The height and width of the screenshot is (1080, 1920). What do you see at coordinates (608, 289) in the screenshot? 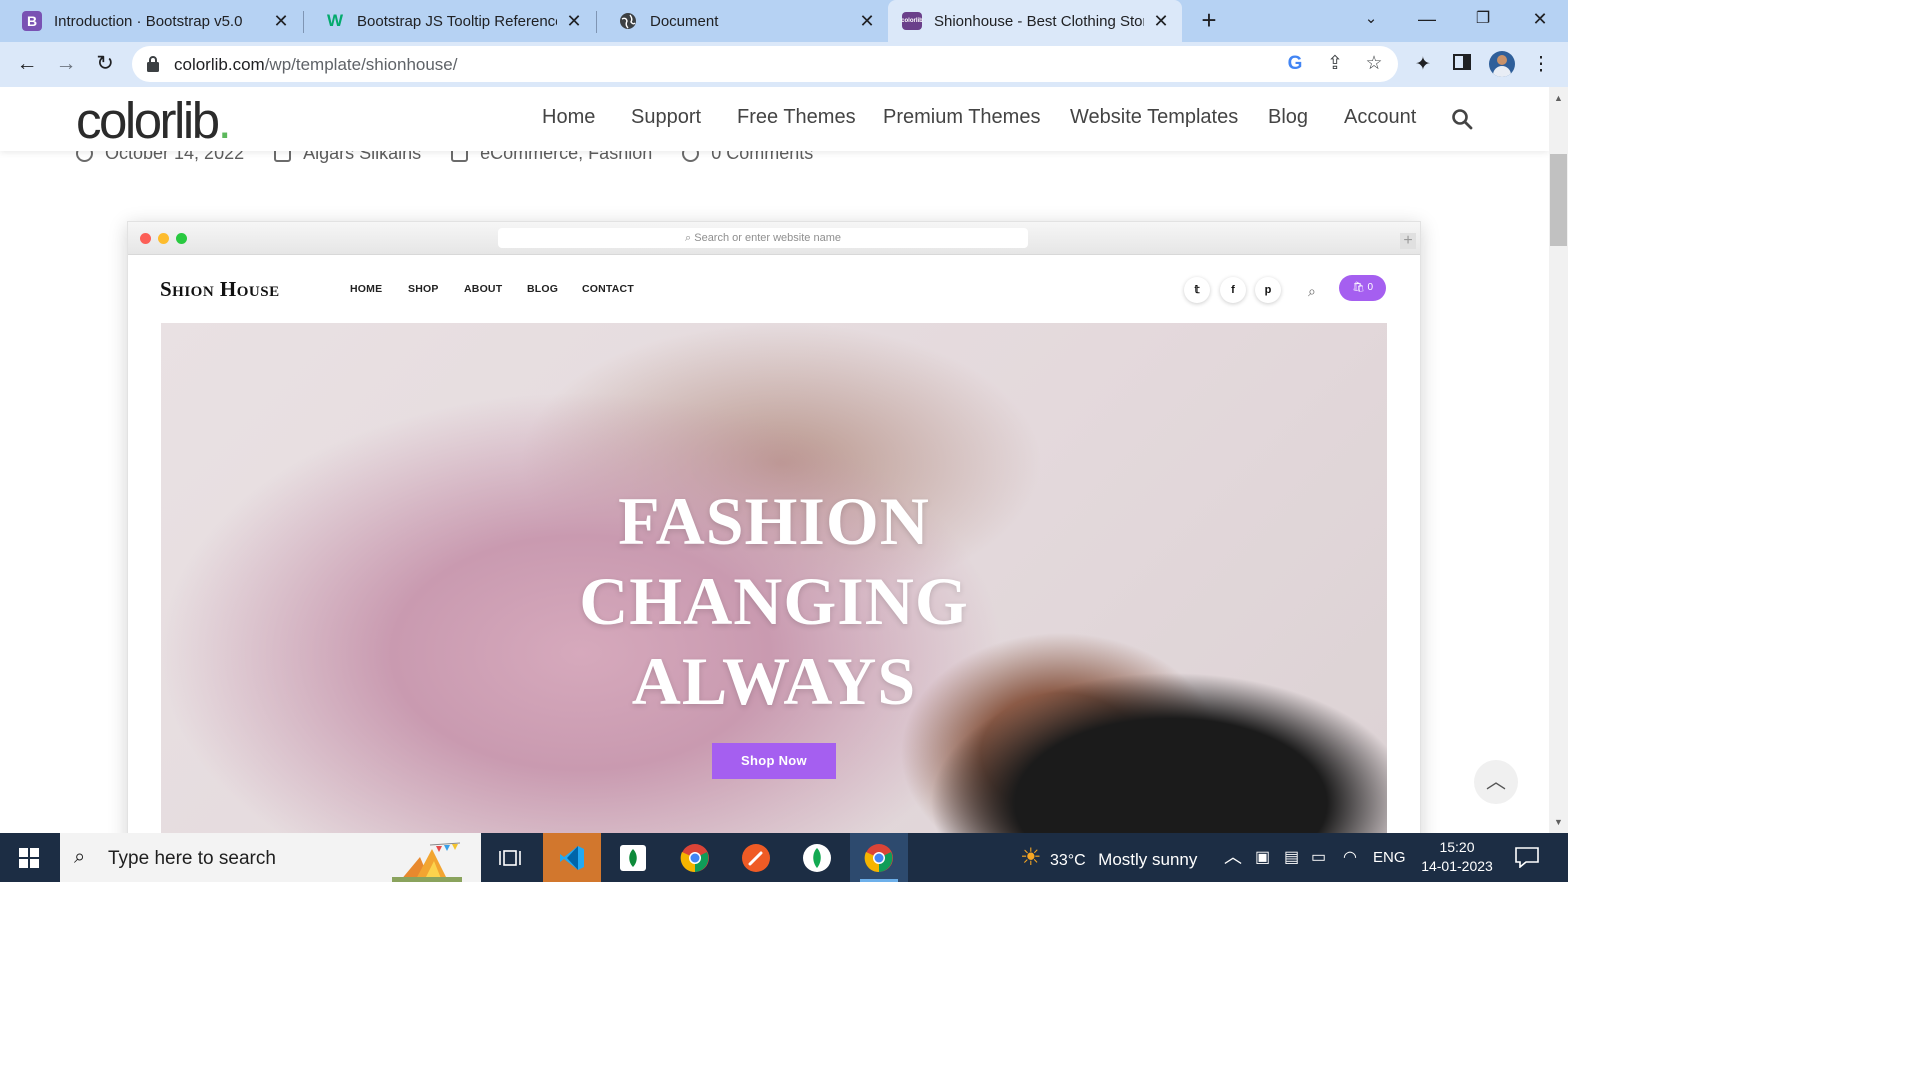
I see `mock-nav-contact: CONTACT` at bounding box center [608, 289].